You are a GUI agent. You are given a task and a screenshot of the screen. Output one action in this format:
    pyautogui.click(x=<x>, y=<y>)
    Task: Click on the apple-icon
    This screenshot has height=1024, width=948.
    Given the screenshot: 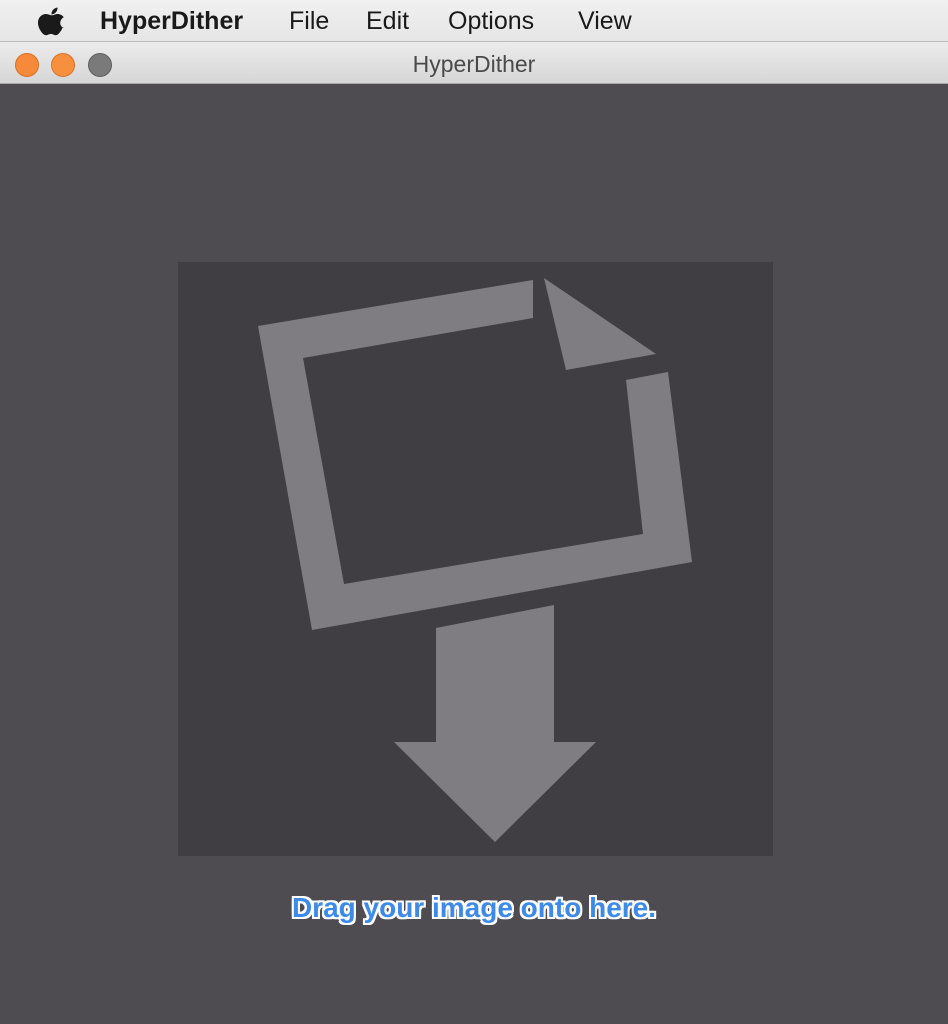 What is the action you would take?
    pyautogui.click(x=52, y=21)
    